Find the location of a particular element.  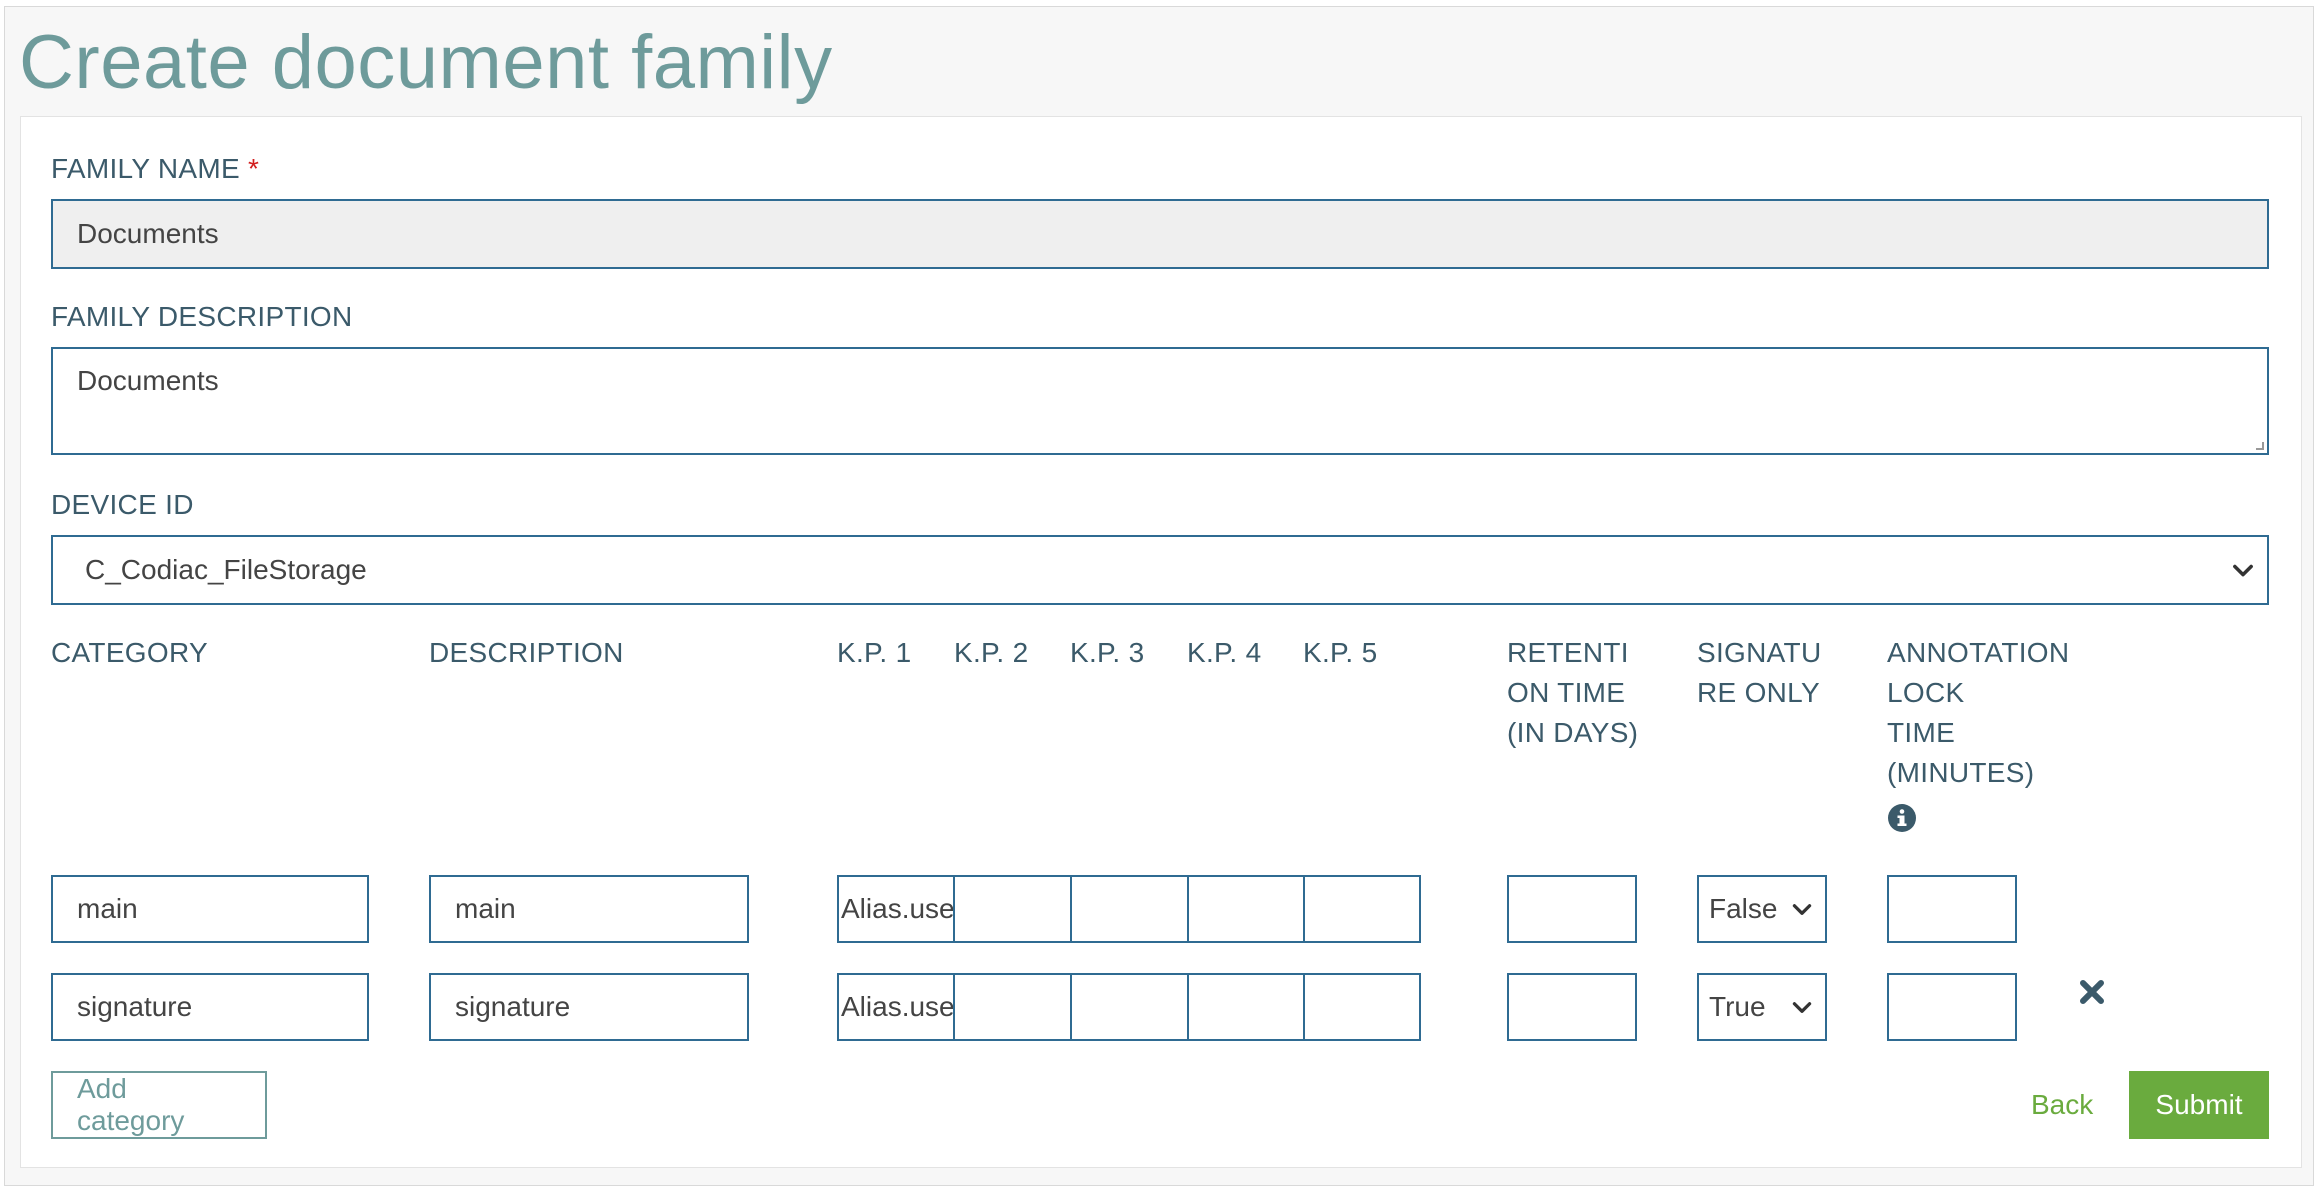

category-input: signature is located at coordinates (210, 1007).